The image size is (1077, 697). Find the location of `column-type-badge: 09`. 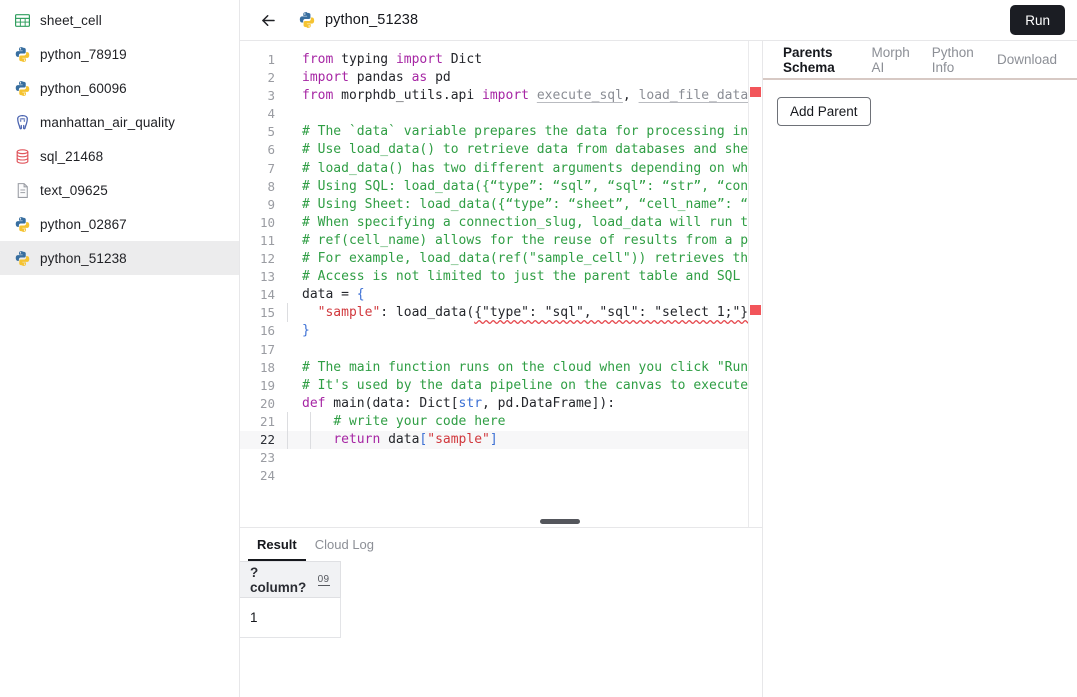

column-type-badge: 09 is located at coordinates (323, 579).